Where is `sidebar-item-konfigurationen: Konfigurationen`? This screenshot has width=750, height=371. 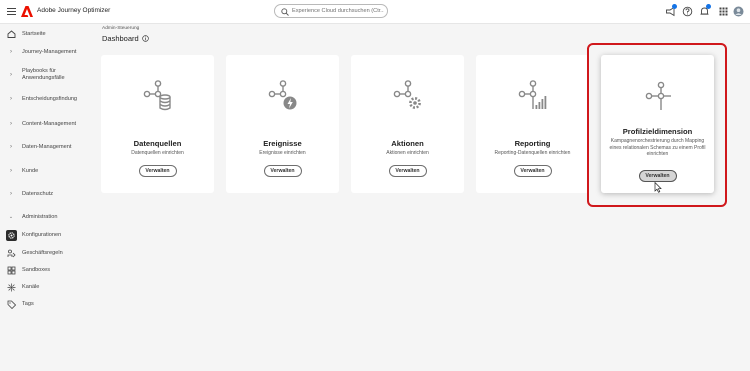
sidebar-item-konfigurationen: Konfigurationen is located at coordinates (46, 235).